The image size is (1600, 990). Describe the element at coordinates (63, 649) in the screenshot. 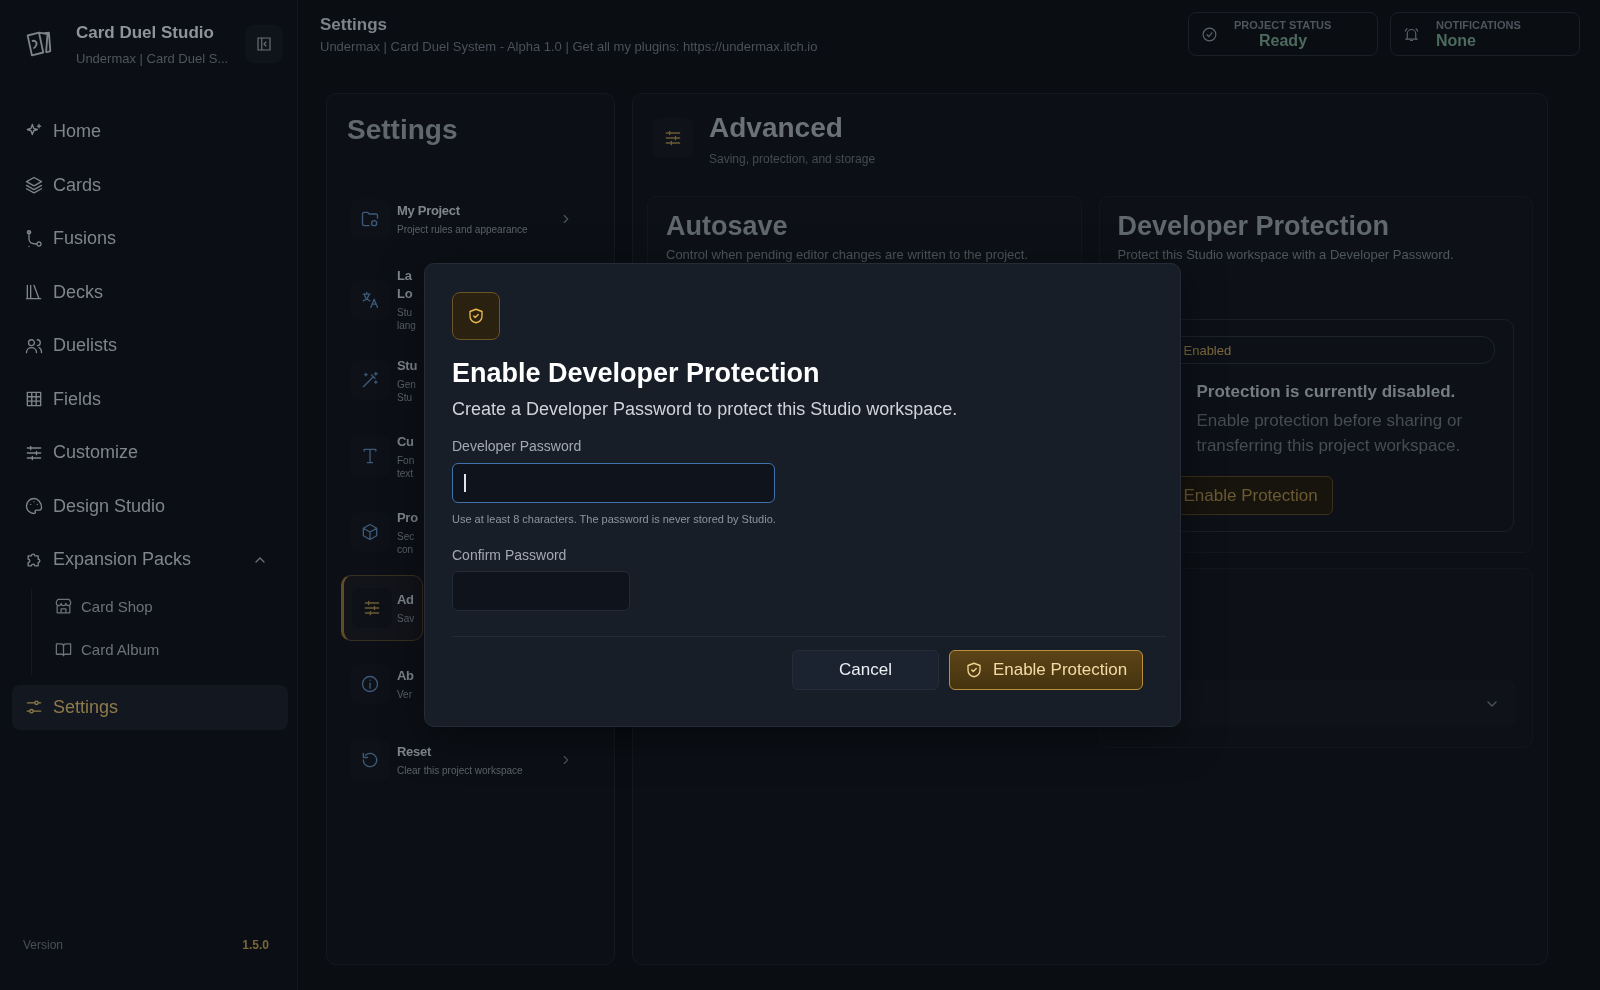

I see `book-icon` at that location.